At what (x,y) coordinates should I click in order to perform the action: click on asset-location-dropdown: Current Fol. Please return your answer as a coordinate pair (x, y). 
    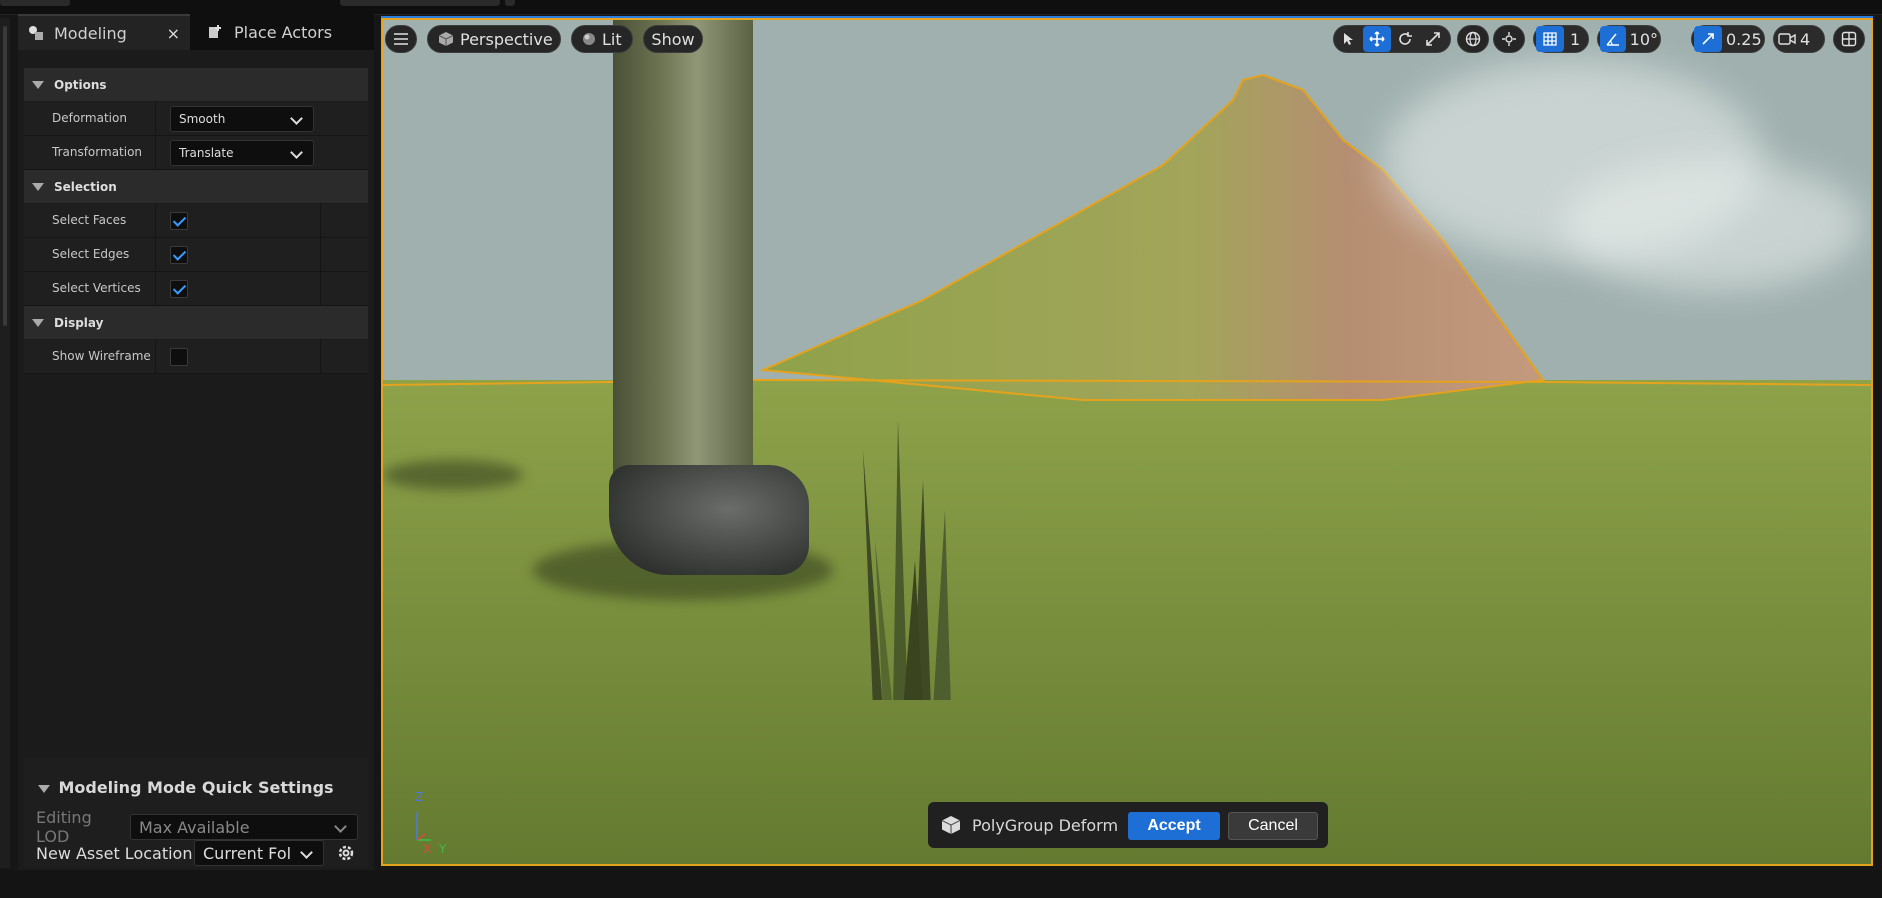
    Looking at the image, I should click on (259, 853).